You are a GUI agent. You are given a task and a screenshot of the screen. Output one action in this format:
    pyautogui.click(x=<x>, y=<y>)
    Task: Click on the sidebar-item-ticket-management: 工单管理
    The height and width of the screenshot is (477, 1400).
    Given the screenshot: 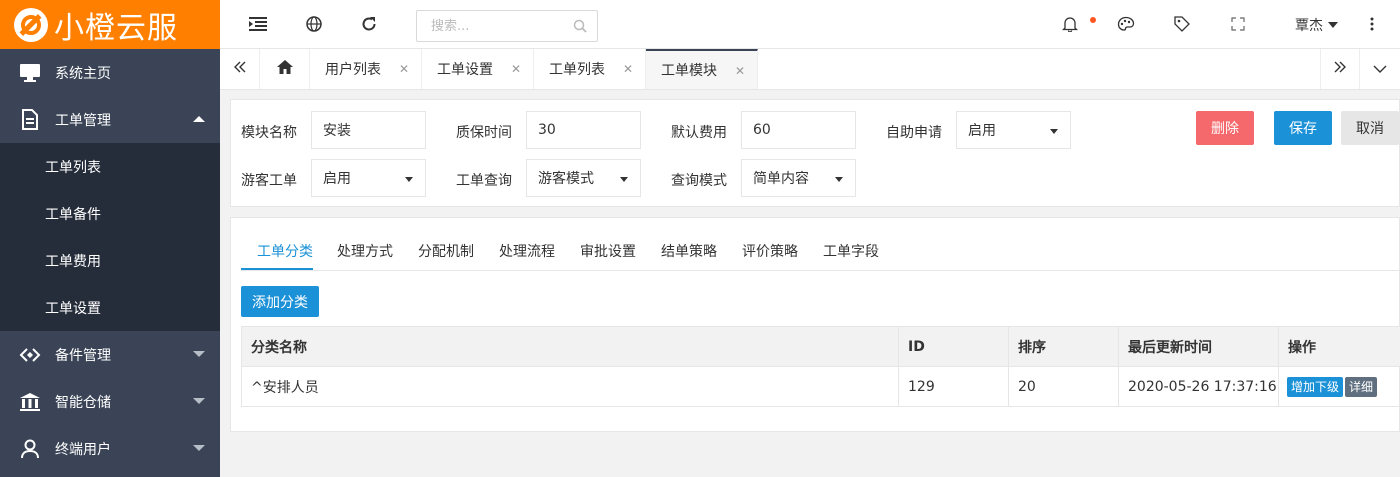 What is the action you would take?
    pyautogui.click(x=110, y=119)
    